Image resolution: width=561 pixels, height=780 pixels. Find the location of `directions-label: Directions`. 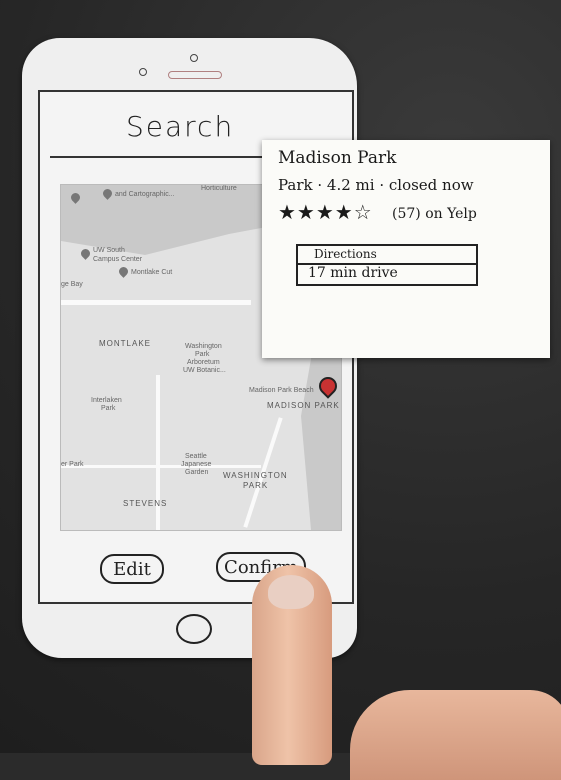

directions-label: Directions is located at coordinates (345, 254).